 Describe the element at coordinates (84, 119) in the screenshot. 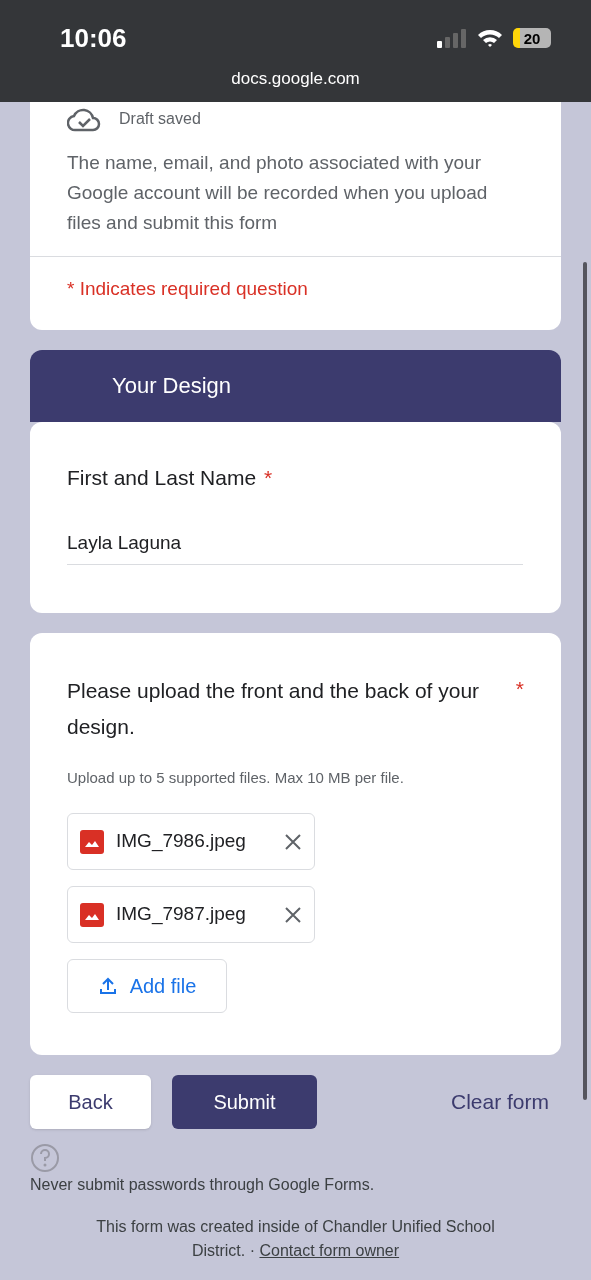

I see `cloud-check-icon` at that location.